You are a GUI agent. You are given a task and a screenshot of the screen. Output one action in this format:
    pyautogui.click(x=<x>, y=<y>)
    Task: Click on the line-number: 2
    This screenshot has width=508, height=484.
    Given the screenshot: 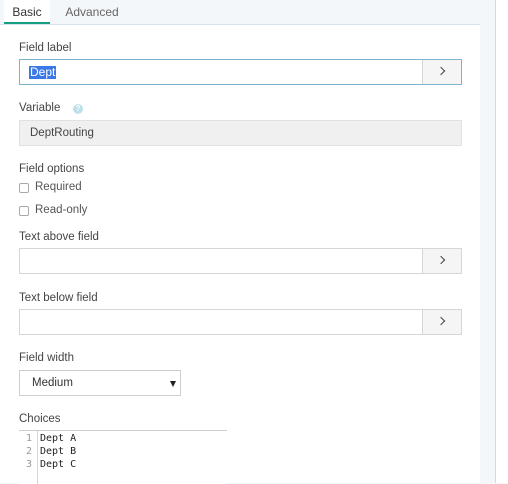 What is the action you would take?
    pyautogui.click(x=28, y=451)
    